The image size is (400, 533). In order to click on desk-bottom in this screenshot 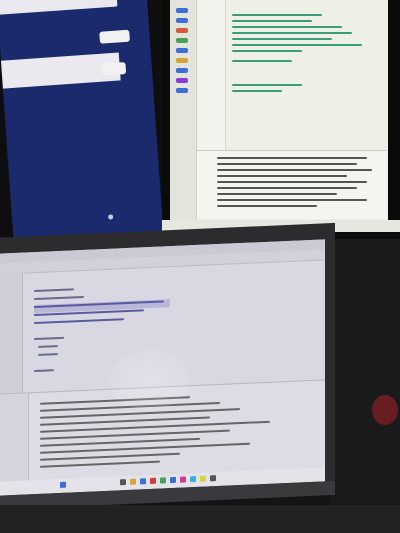, I will do `click(200, 519)`.